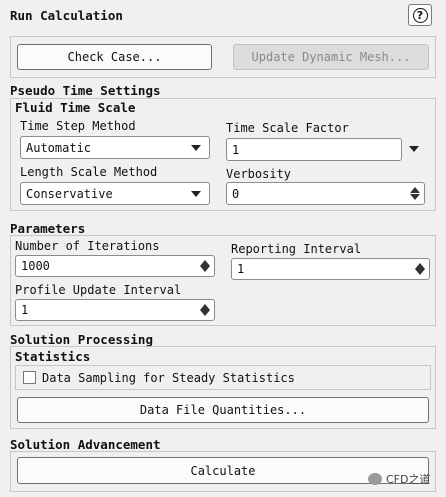  Describe the element at coordinates (25, 310) in the screenshot. I see `profile-update-interval-value: 1` at that location.